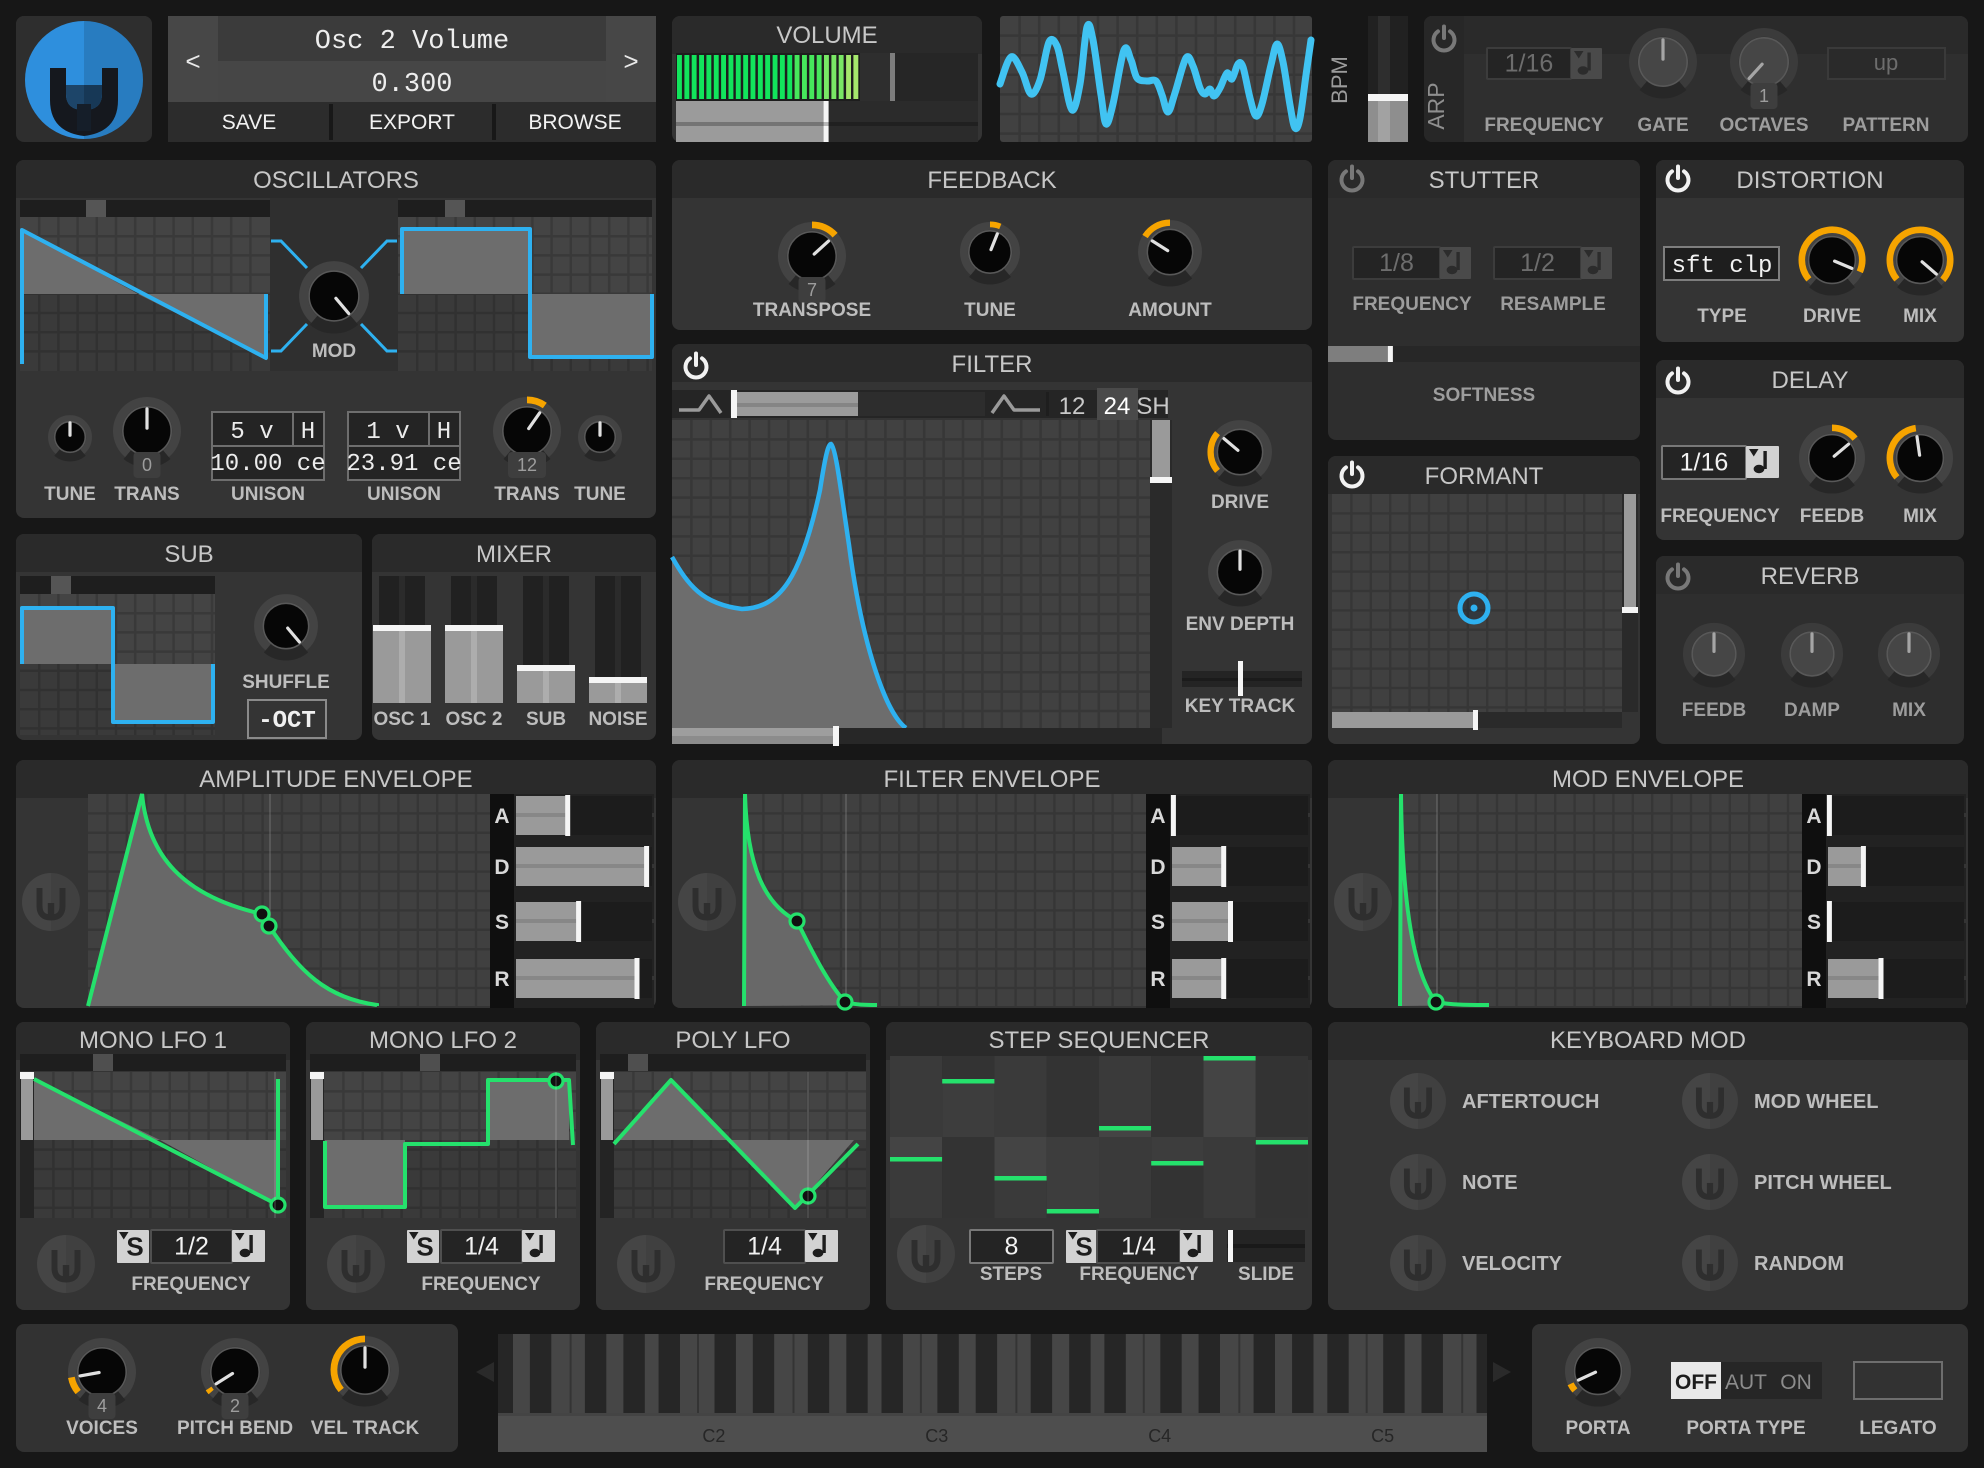 This screenshot has width=1984, height=1468. What do you see at coordinates (713, 1436) in the screenshot?
I see `svg-text: C2` at bounding box center [713, 1436].